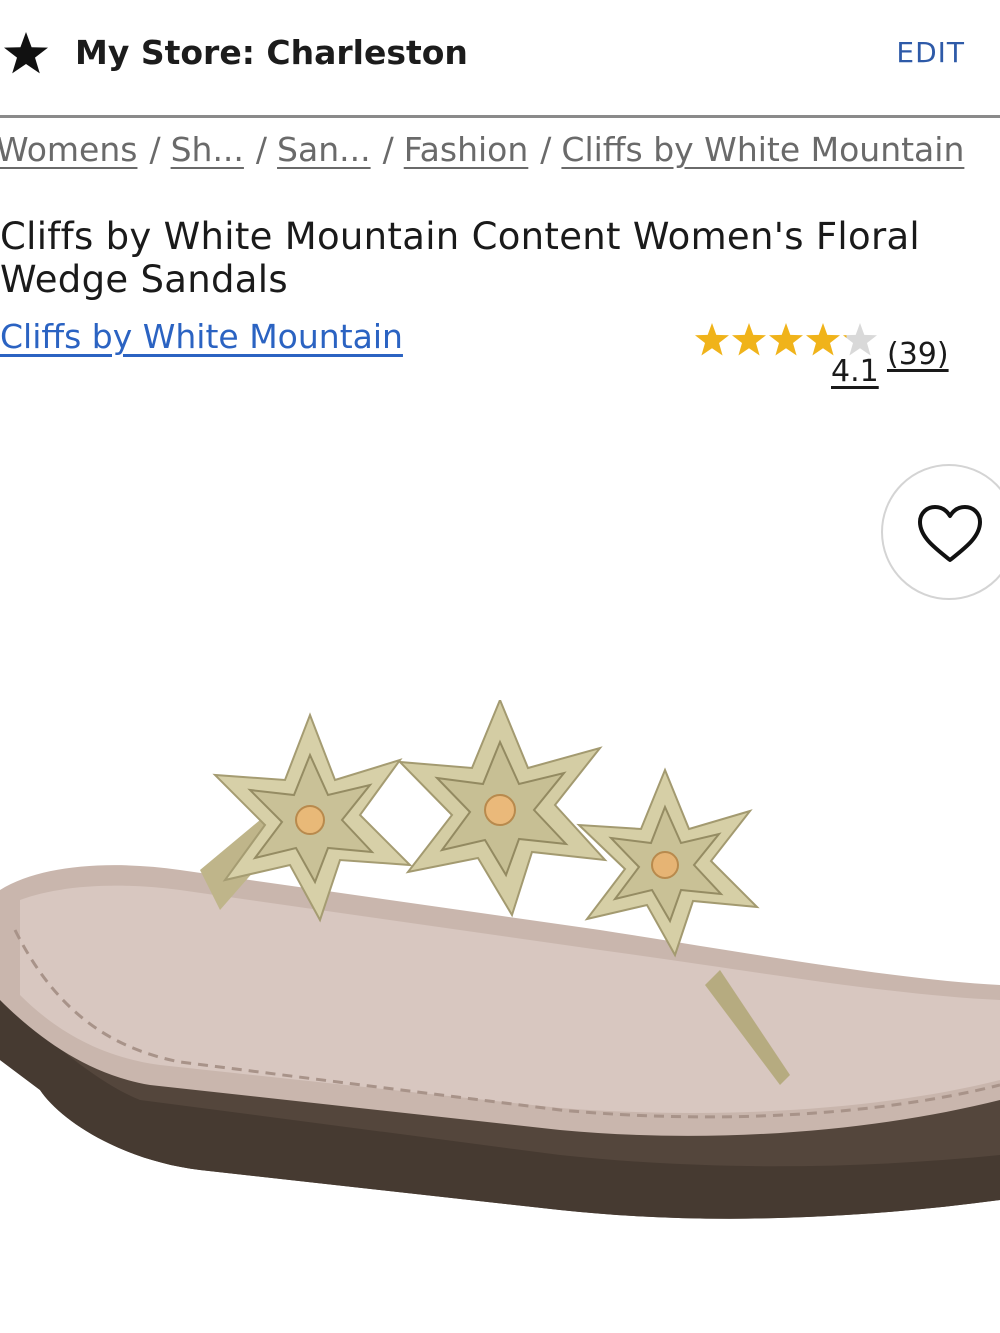 This screenshot has height=1333, width=1000. Describe the element at coordinates (860, 339) in the screenshot. I see `star-partial-icon` at that location.